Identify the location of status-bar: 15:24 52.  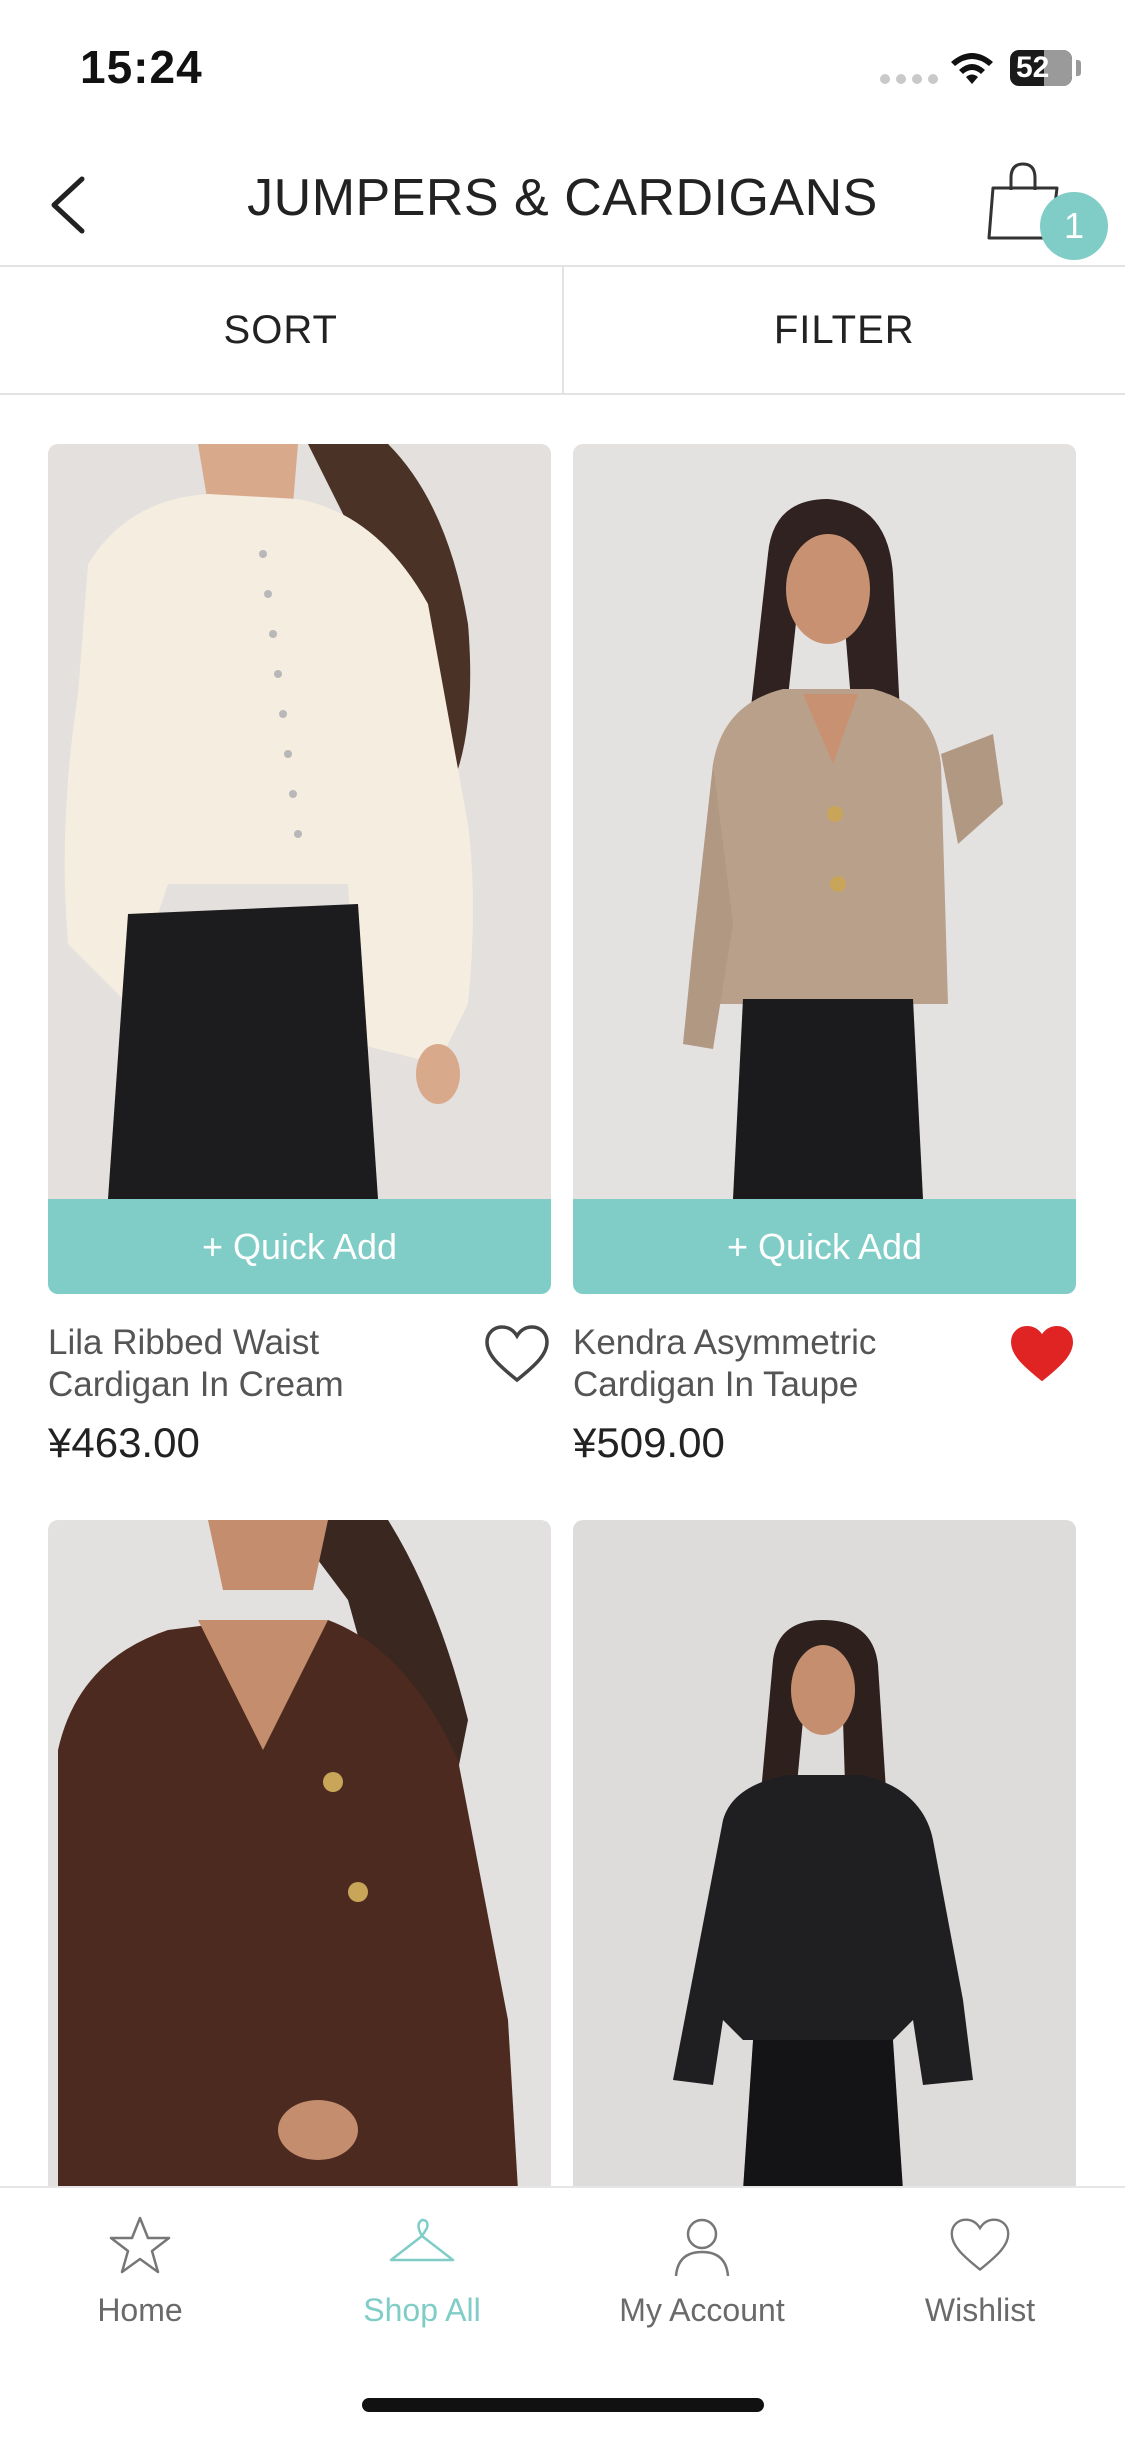
(562, 70).